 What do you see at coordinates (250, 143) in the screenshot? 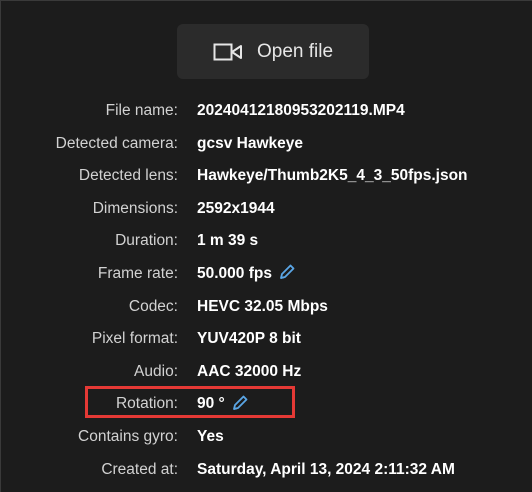
I see `detected-camera-value: gcsv Hawkeye` at bounding box center [250, 143].